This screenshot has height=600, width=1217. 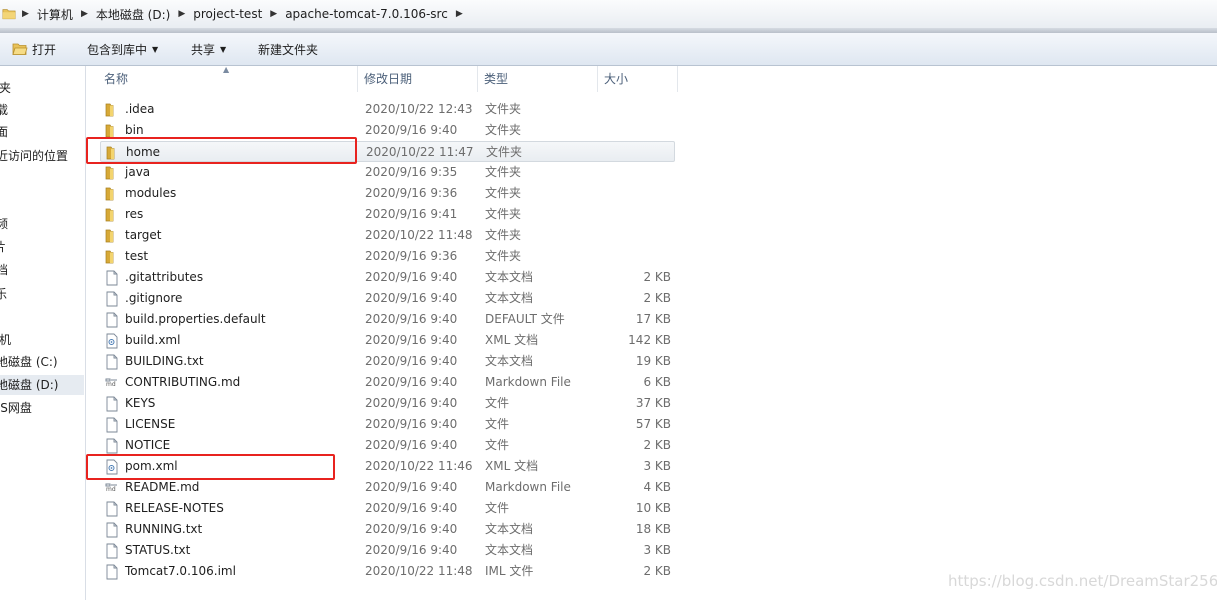 I want to click on svg-text: md, so click(x=111, y=384).